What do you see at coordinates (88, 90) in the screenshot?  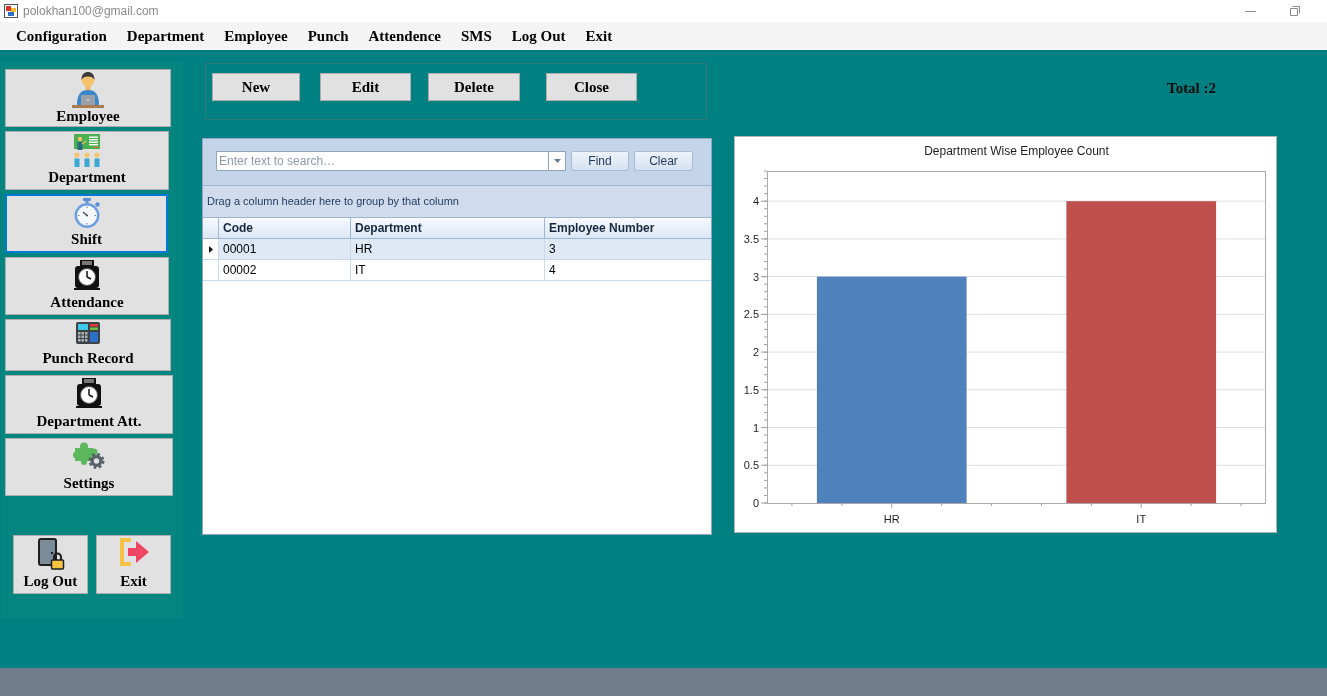 I see `person-laptop-icon` at bounding box center [88, 90].